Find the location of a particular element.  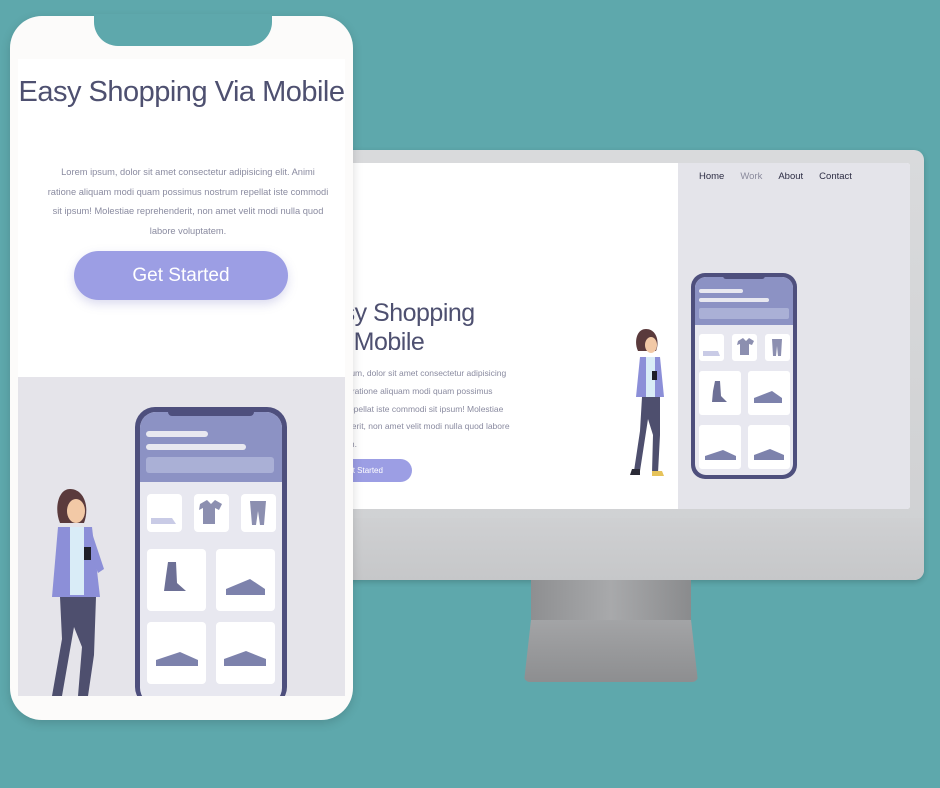

nav-about-link: About is located at coordinates (790, 176).